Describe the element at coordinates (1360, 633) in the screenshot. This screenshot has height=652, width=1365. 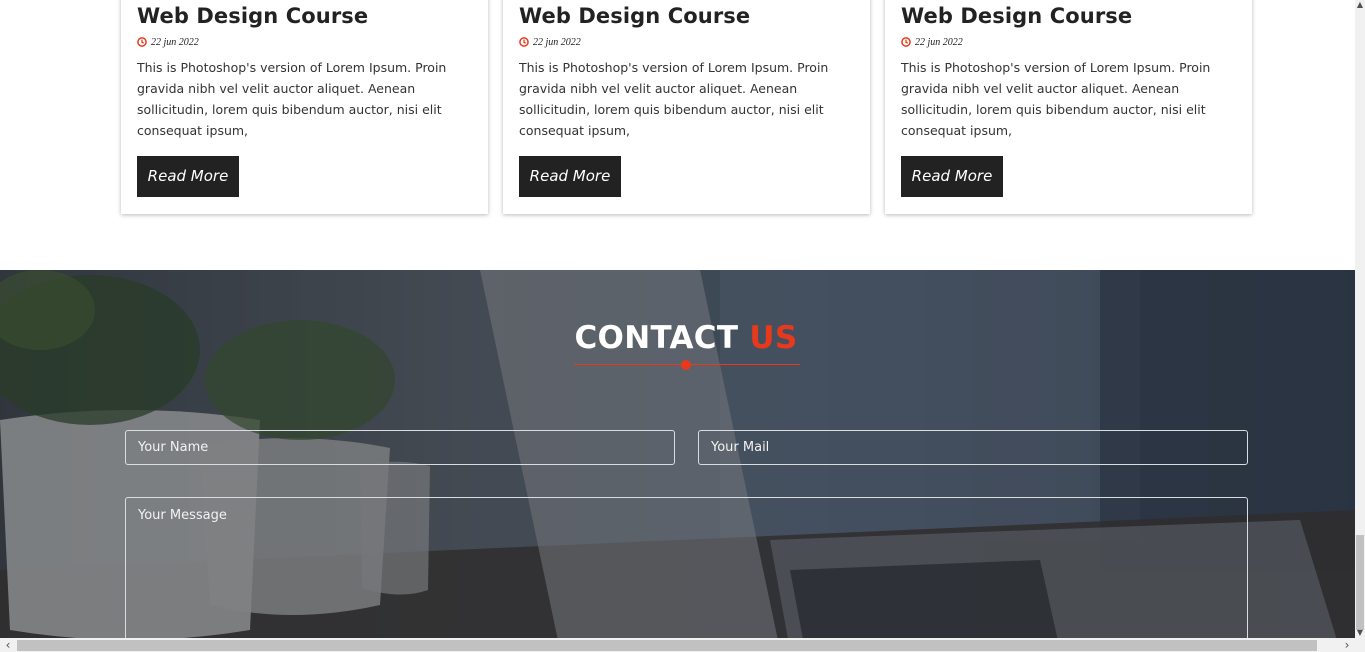
I see `arrow-down-icon: ▼` at that location.